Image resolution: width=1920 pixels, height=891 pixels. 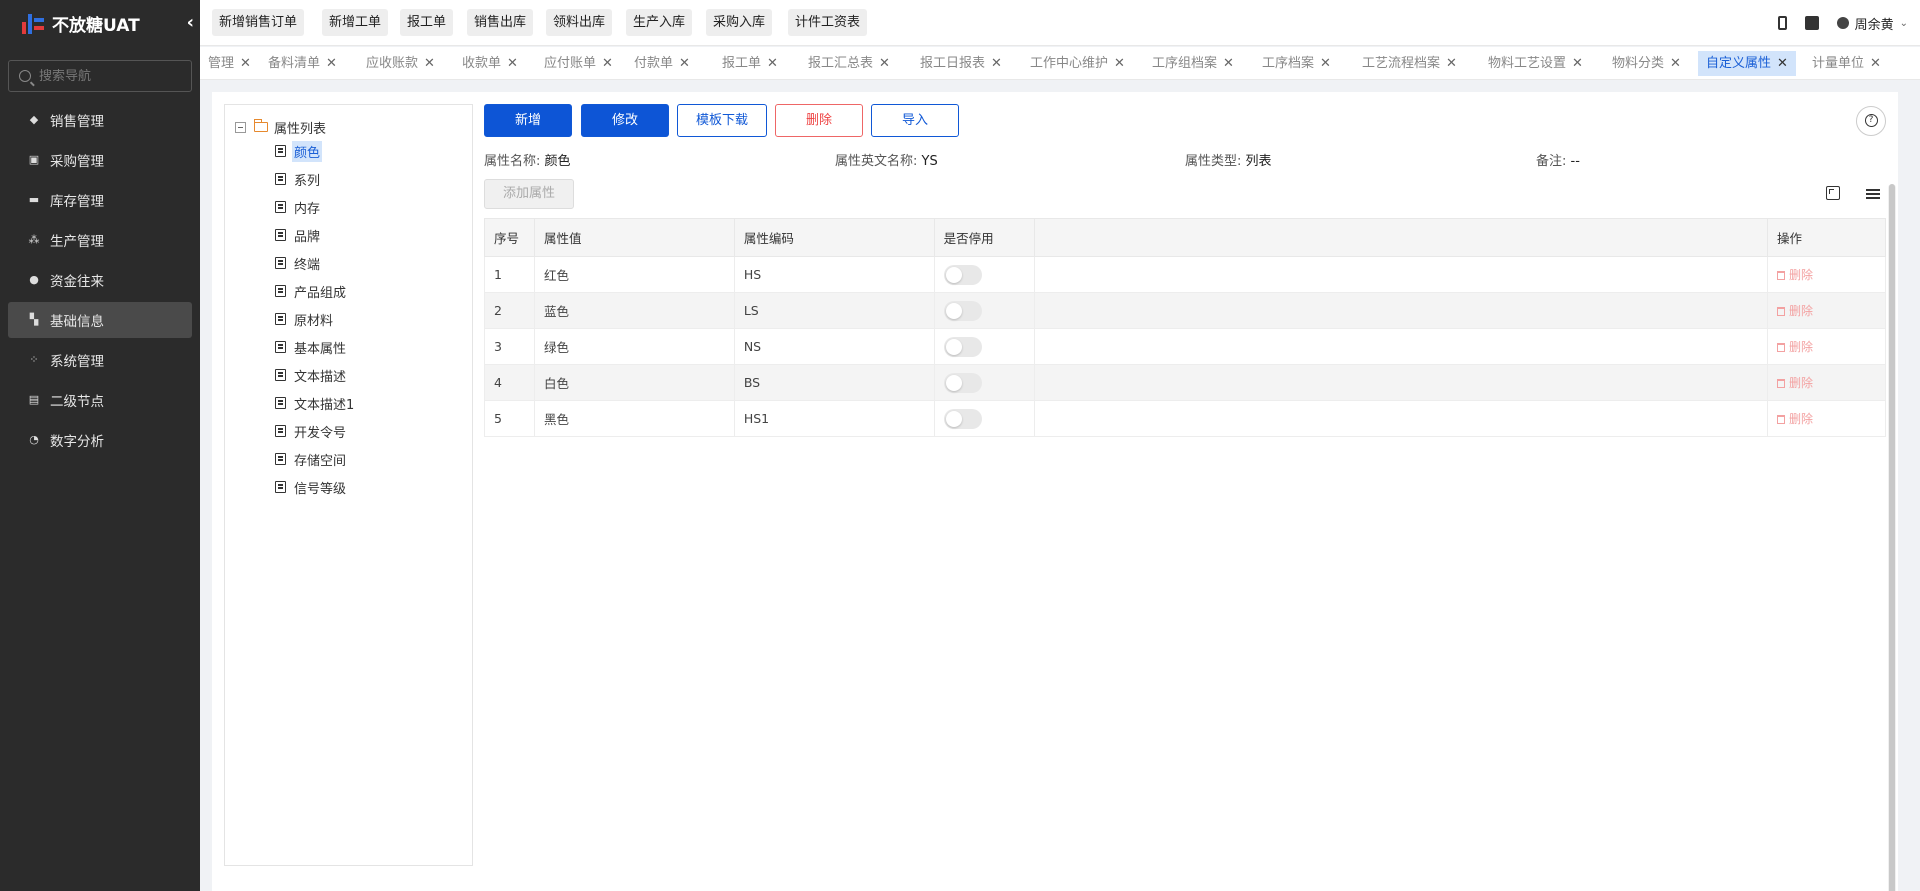 I want to click on tab-item: 付款单 ✕, so click(x=662, y=63).